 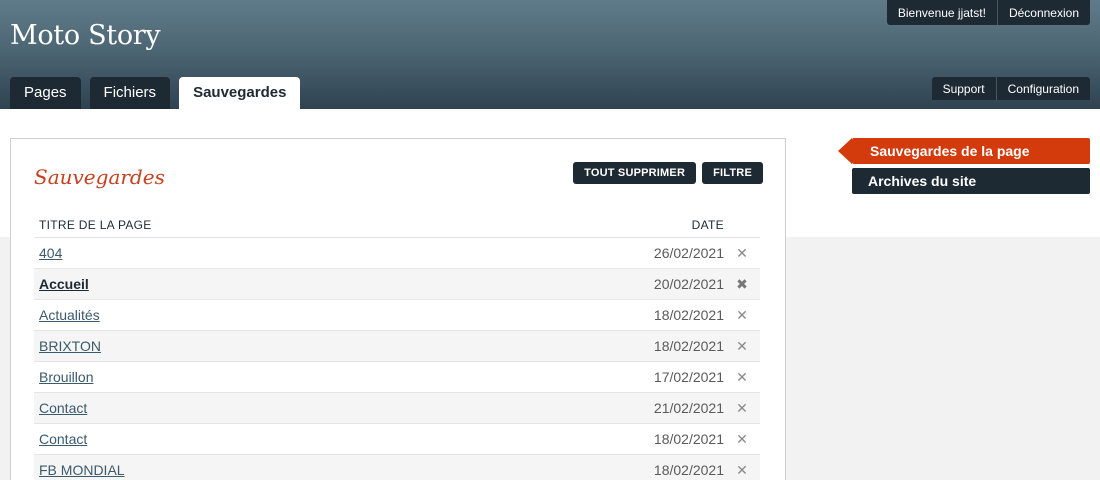 I want to click on page-title-link: Brouillon, so click(x=329, y=377).